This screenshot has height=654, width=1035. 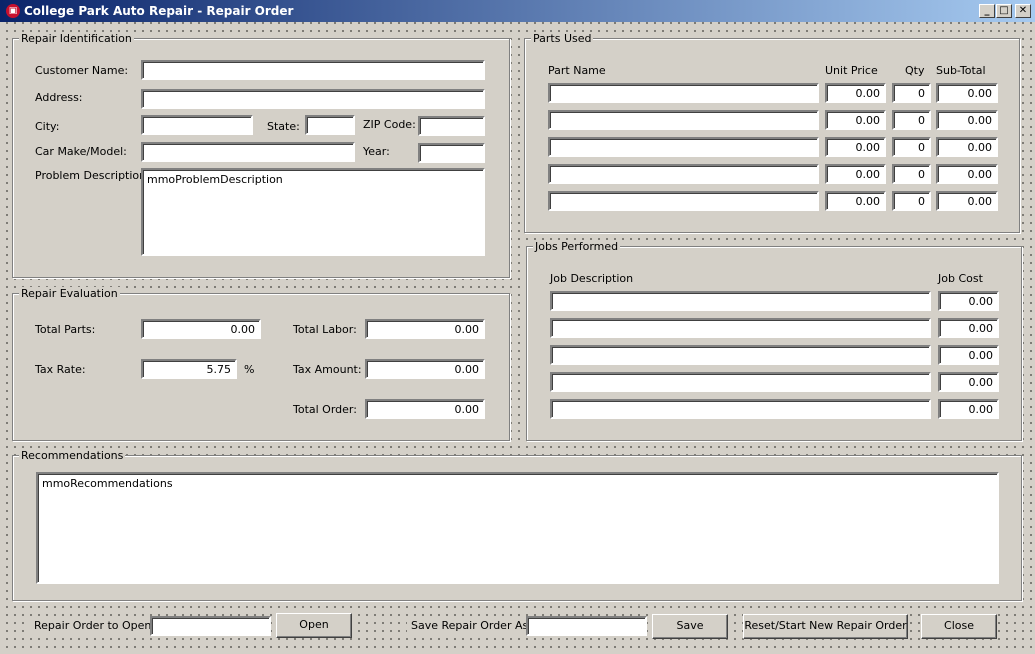 What do you see at coordinates (81, 151) in the screenshot?
I see `car-make-model-label: Car Make/Model:` at bounding box center [81, 151].